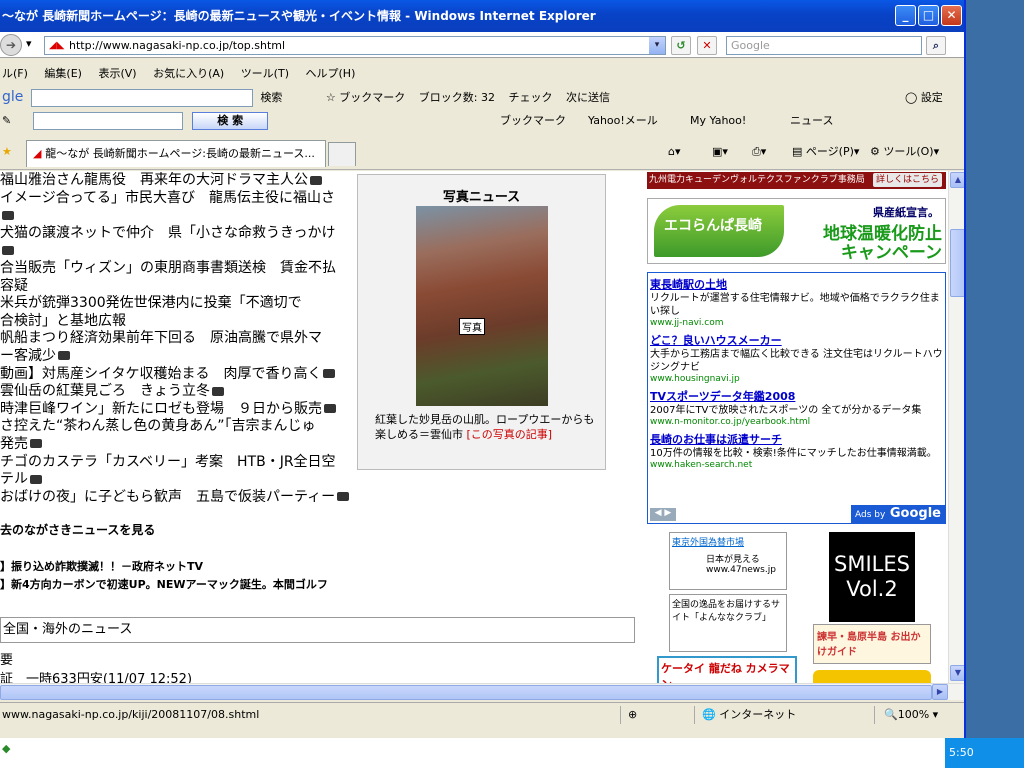 The height and width of the screenshot is (768, 1024). Describe the element at coordinates (872, 577) in the screenshot. I see `smiles-banner: SMILES Vol.2` at that location.